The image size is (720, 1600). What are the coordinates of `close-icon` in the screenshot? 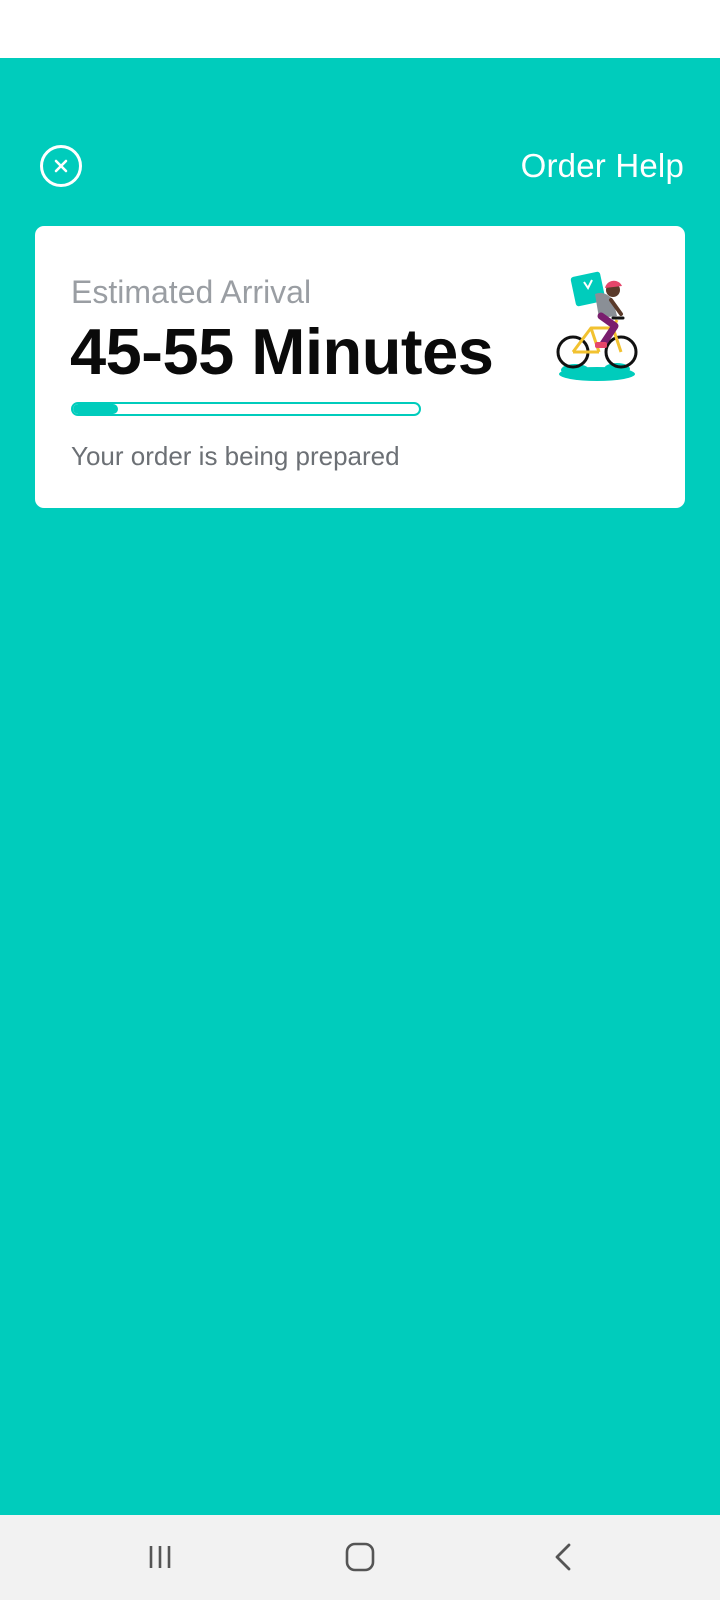 It's located at (61, 166).